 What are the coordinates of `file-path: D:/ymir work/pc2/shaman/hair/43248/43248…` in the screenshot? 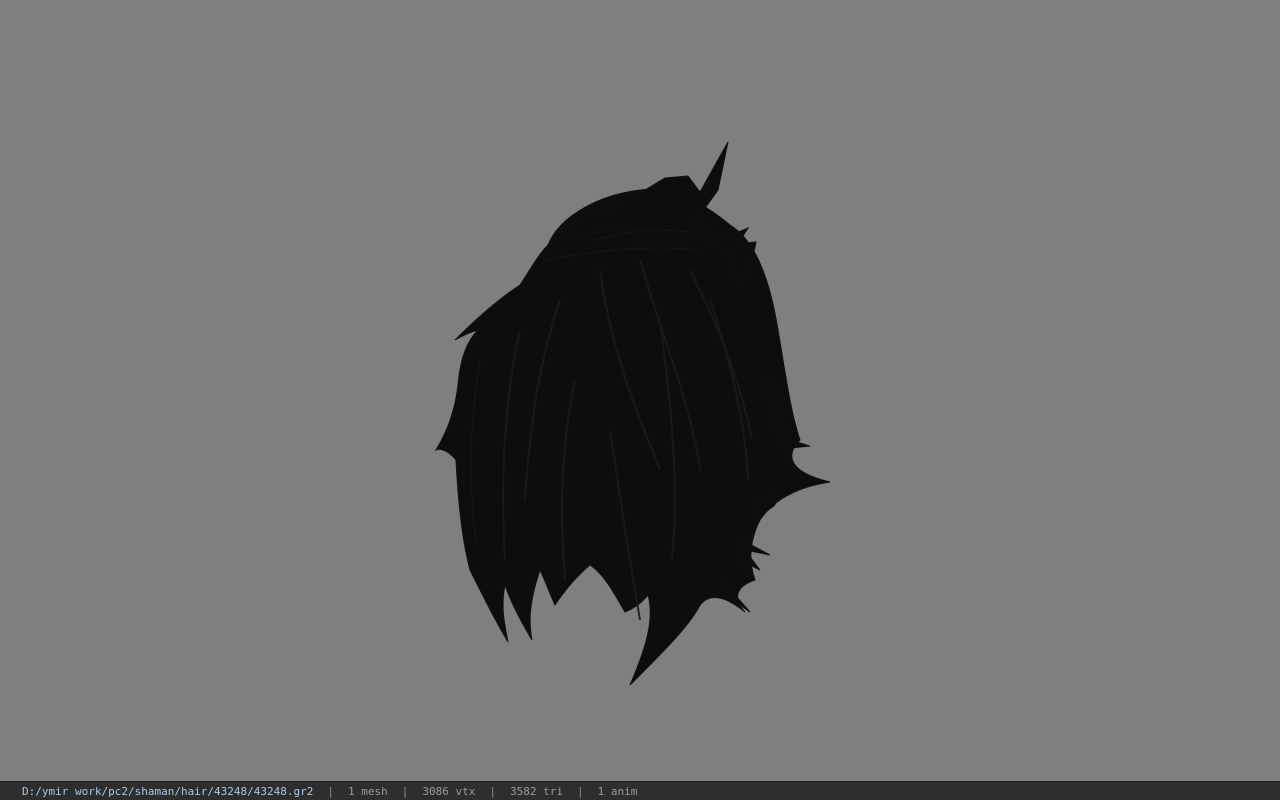 It's located at (168, 791).